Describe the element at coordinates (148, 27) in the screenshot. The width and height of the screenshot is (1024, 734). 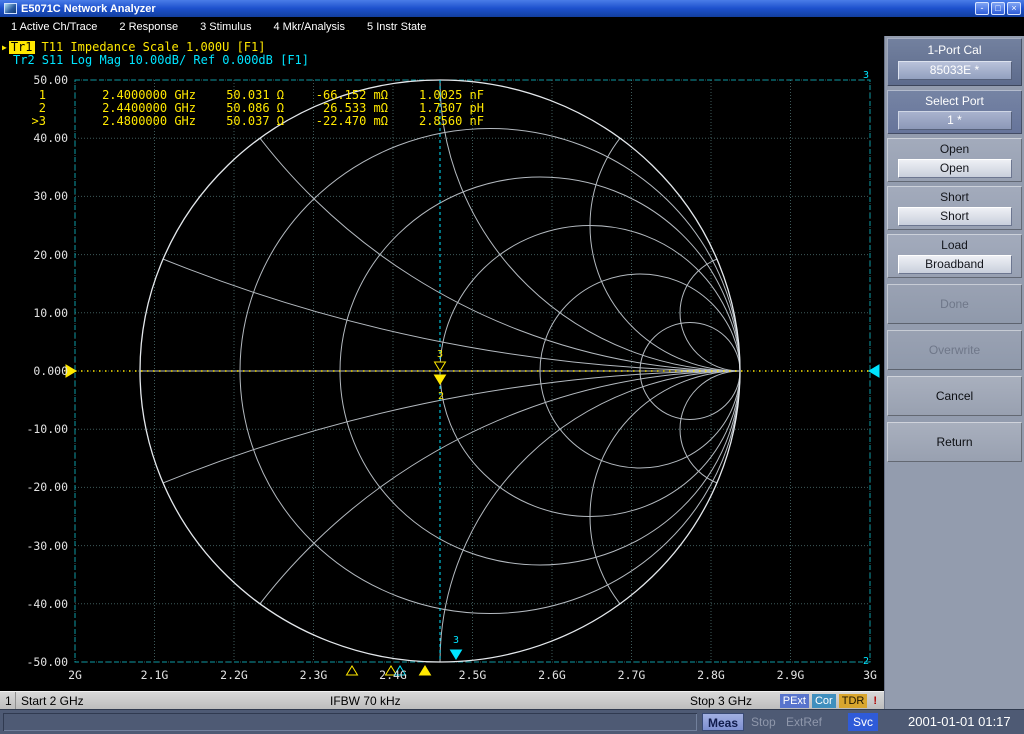
I see `menu-item-2: 2 Response` at that location.